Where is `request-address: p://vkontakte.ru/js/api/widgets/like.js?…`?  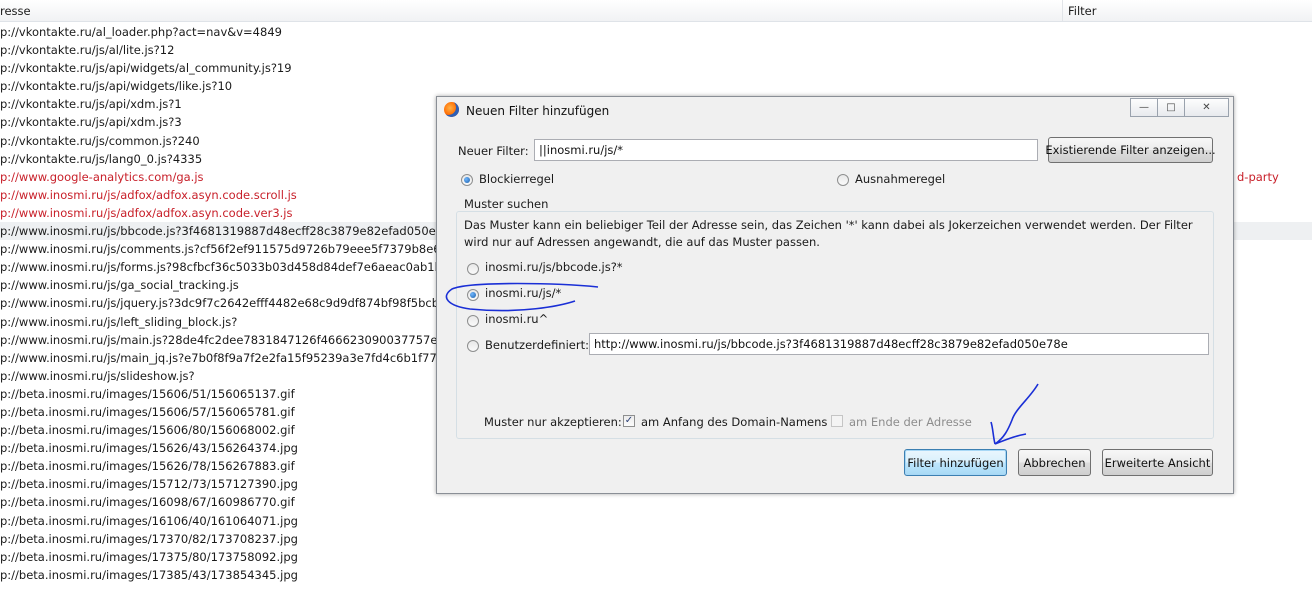 request-address: p://vkontakte.ru/js/api/widgets/like.js?… is located at coordinates (116, 86).